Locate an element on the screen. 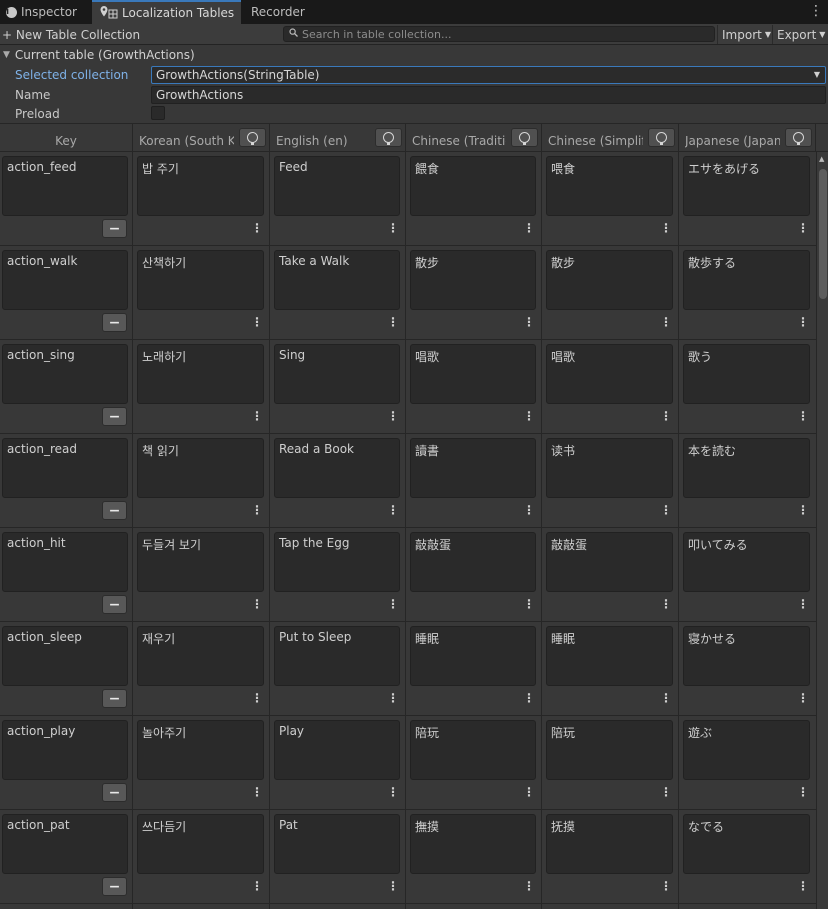 The image size is (828, 909). translation-field-chinese-traditional: 陪玩 is located at coordinates (473, 750).